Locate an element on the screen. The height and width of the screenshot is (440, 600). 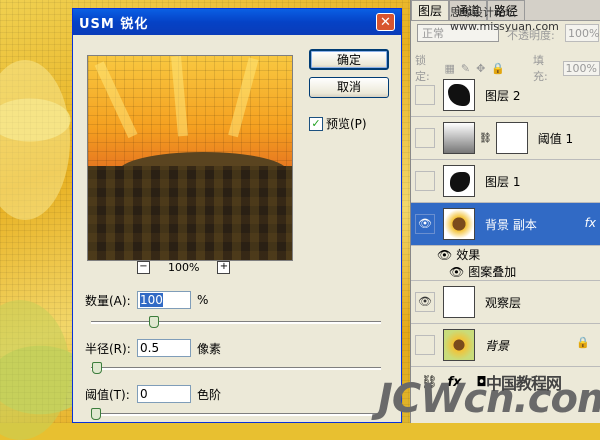
threshold-slider-thumb is located at coordinates (96, 414).